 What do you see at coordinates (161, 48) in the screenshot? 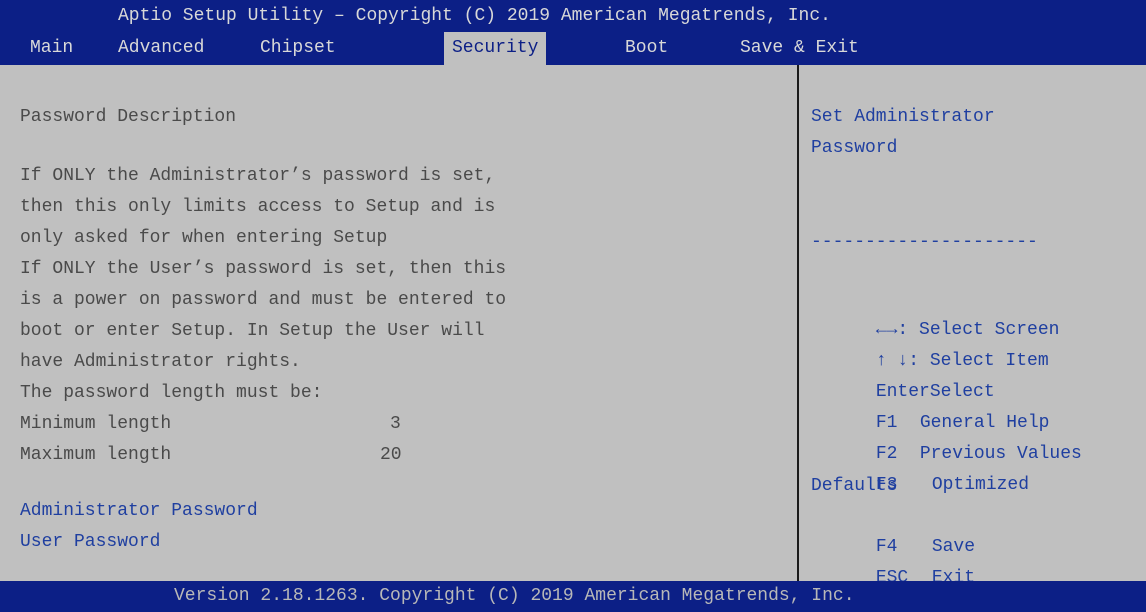
I see `tab-advanced: Advanced` at bounding box center [161, 48].